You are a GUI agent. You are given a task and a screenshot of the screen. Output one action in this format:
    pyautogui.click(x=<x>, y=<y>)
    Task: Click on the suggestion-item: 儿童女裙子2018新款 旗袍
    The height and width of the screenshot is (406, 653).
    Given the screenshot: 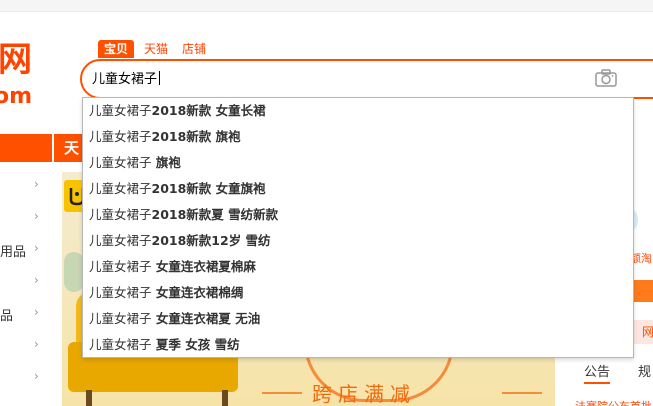 What is the action you would take?
    pyautogui.click(x=358, y=137)
    